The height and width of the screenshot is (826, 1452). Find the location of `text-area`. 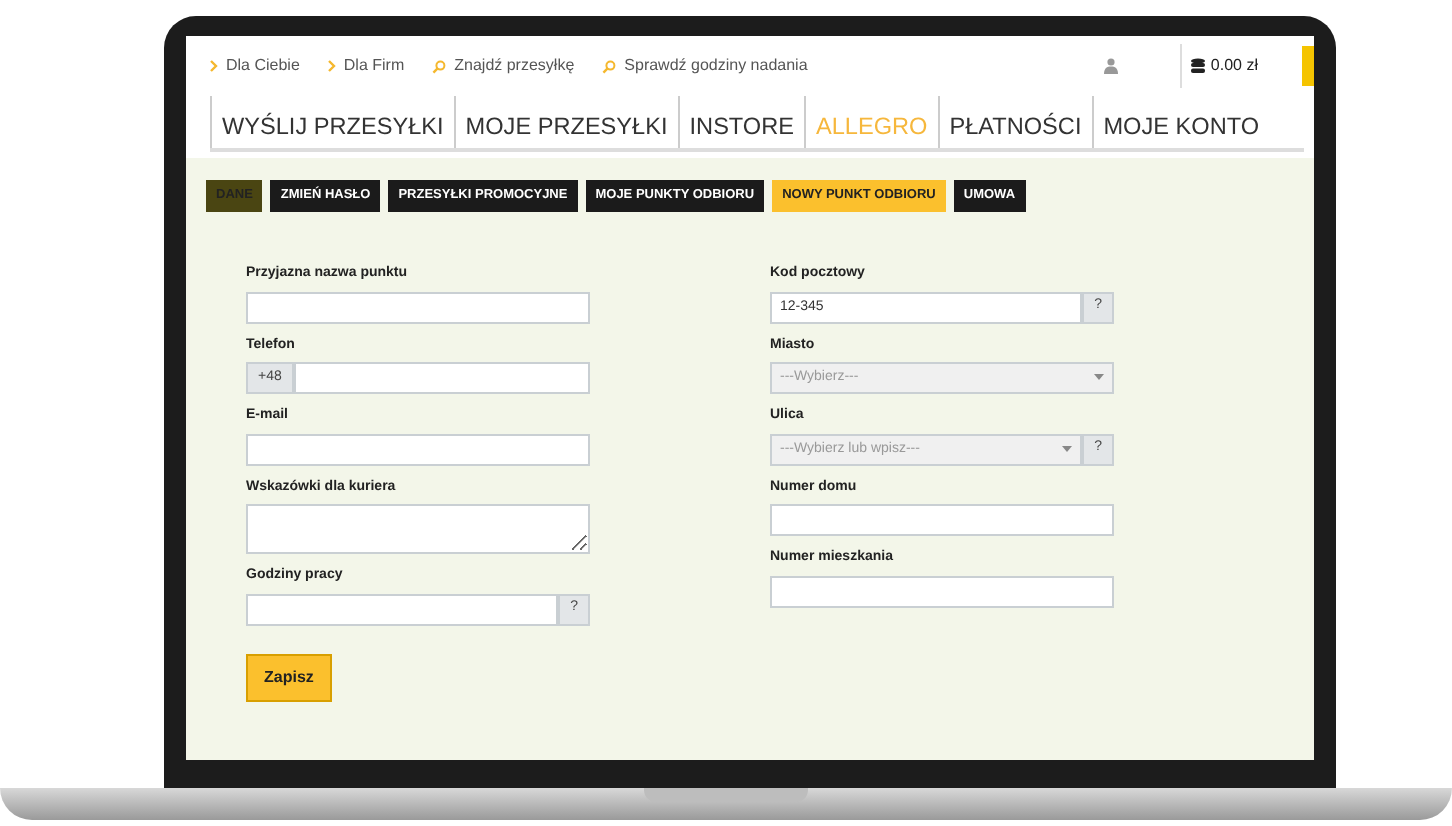

text-area is located at coordinates (418, 529).